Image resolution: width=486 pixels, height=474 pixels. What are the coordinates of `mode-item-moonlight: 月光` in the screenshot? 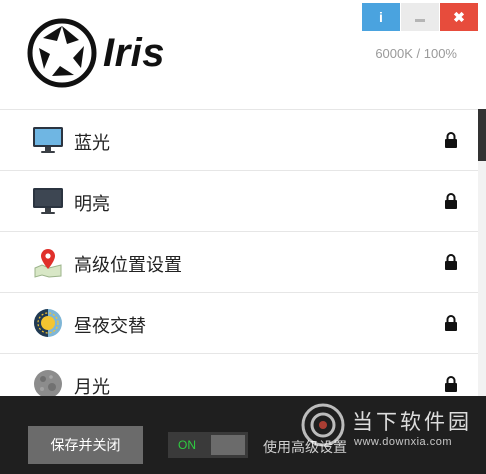 It's located at (239, 375).